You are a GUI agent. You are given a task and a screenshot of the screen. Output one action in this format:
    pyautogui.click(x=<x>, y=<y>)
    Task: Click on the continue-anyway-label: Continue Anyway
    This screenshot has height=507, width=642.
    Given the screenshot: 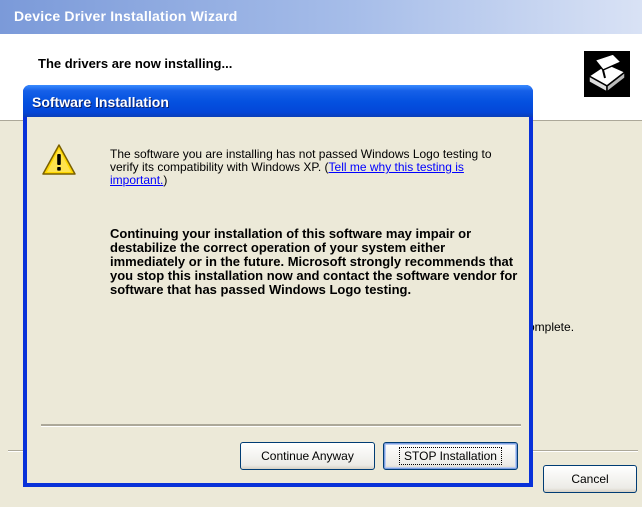 What is the action you would take?
    pyautogui.click(x=307, y=456)
    